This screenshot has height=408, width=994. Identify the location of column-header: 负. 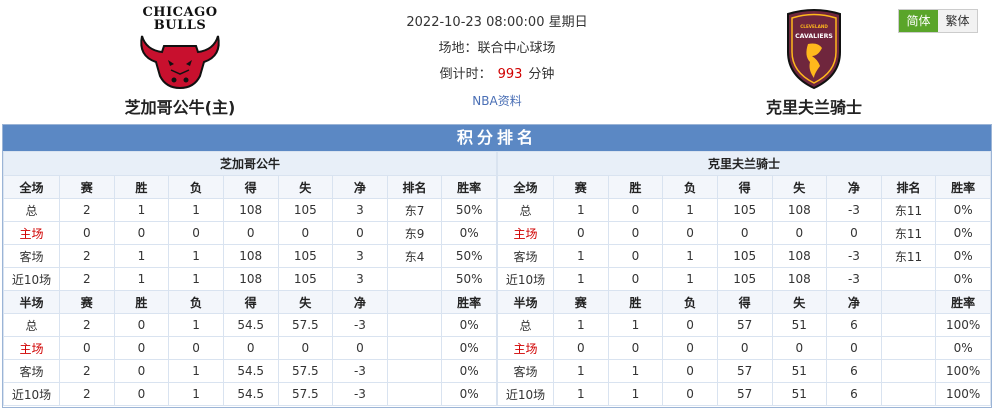
(690, 187).